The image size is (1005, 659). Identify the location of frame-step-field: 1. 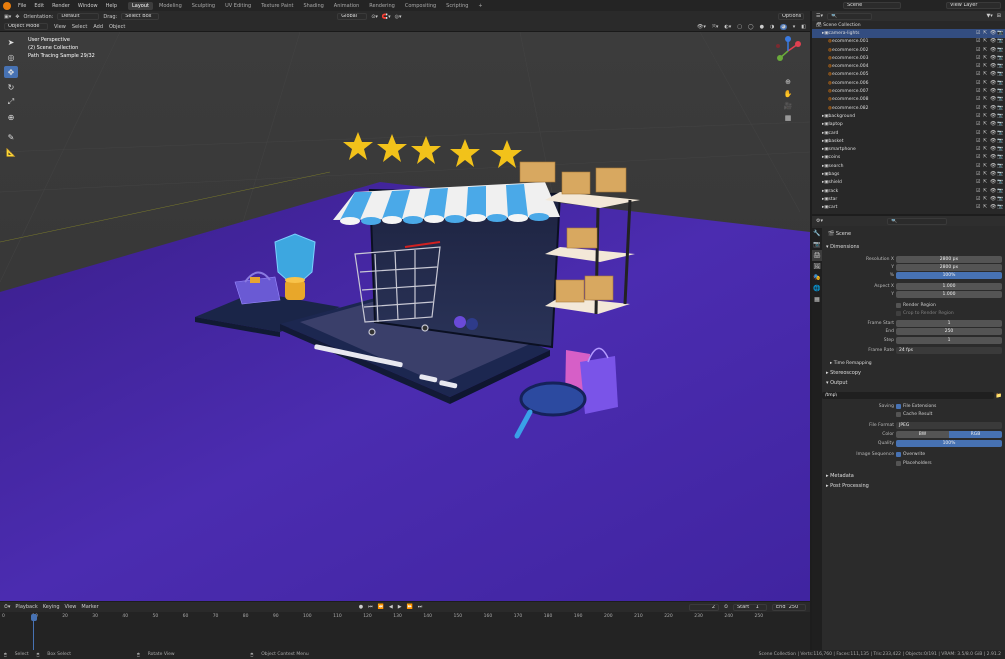
(949, 340).